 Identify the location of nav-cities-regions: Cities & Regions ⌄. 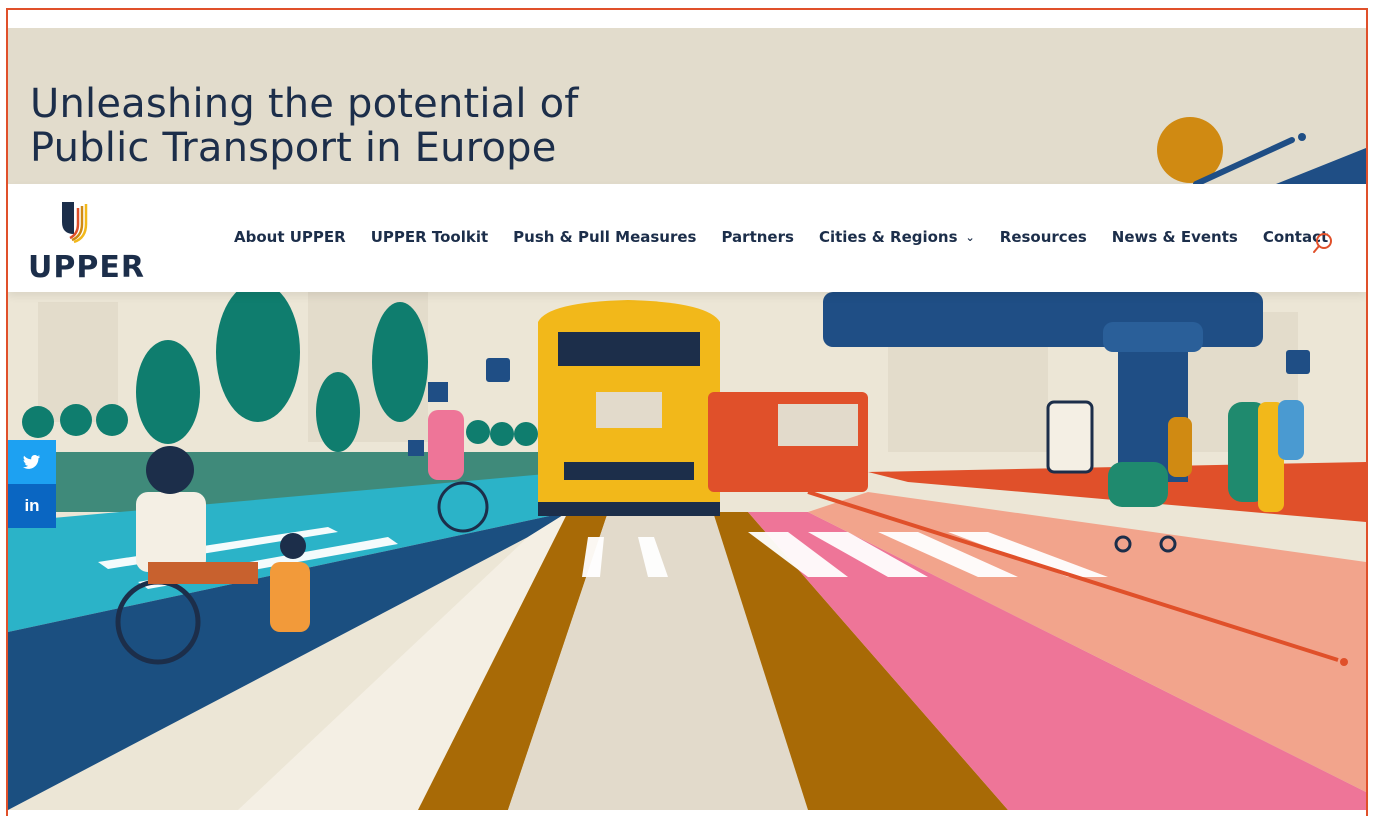
(897, 237).